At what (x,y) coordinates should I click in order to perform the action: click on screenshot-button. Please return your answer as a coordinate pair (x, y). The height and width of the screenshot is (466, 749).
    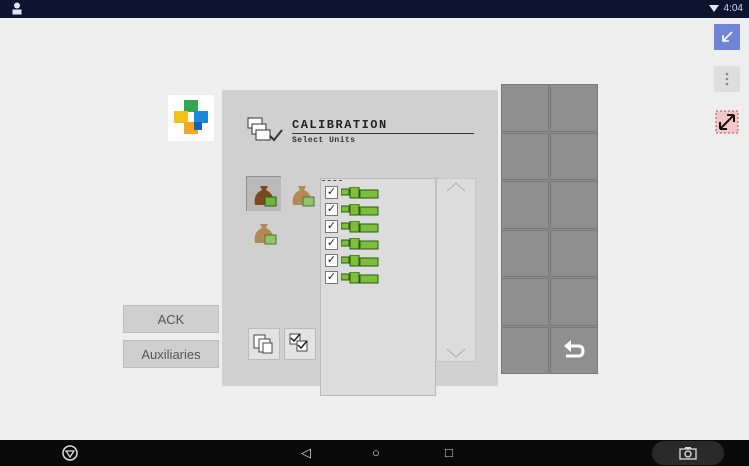
    Looking at the image, I should click on (688, 453).